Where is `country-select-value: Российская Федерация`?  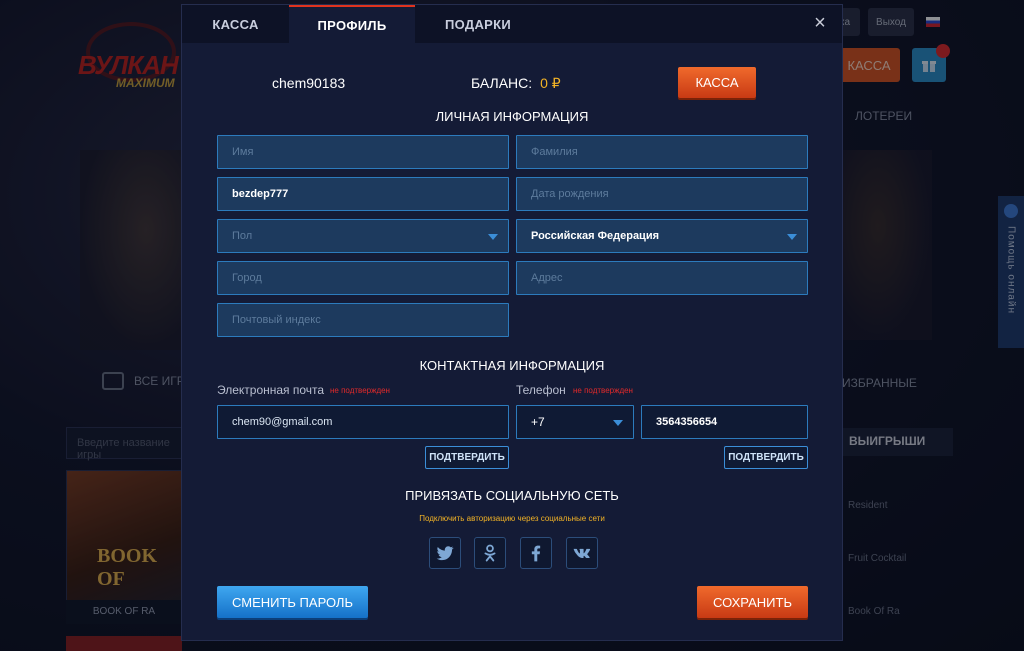 country-select-value: Российская Федерация is located at coordinates (595, 236).